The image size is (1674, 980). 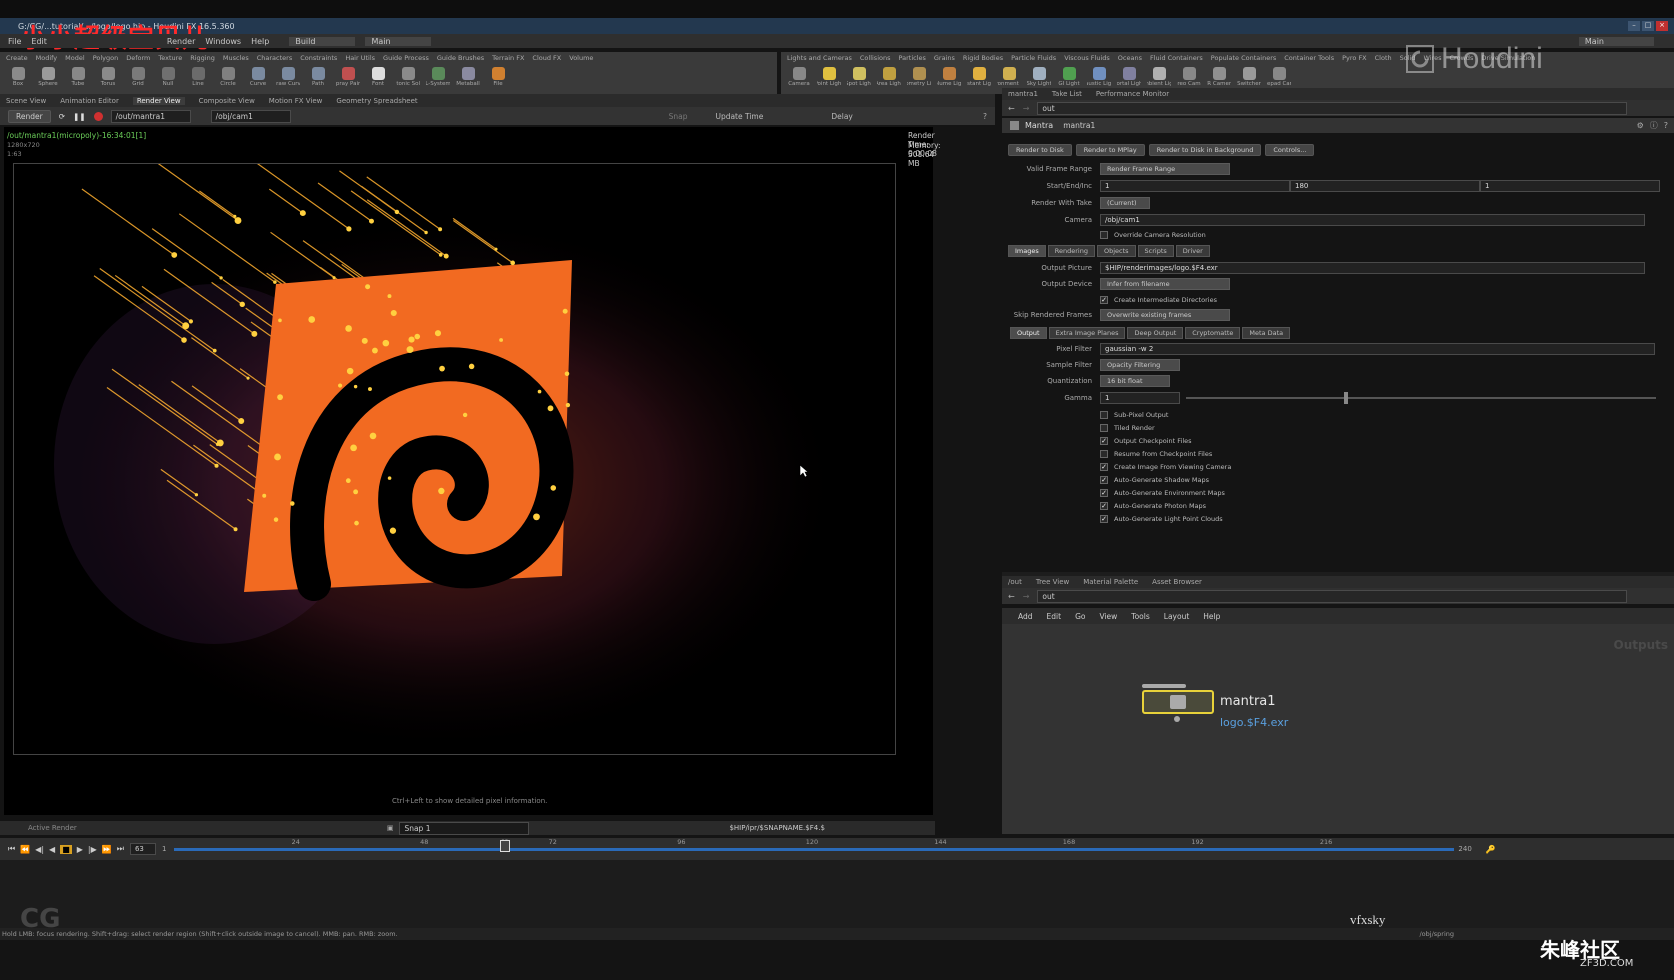 I want to click on shelf-tab-volume: Volume, so click(x=581, y=58).